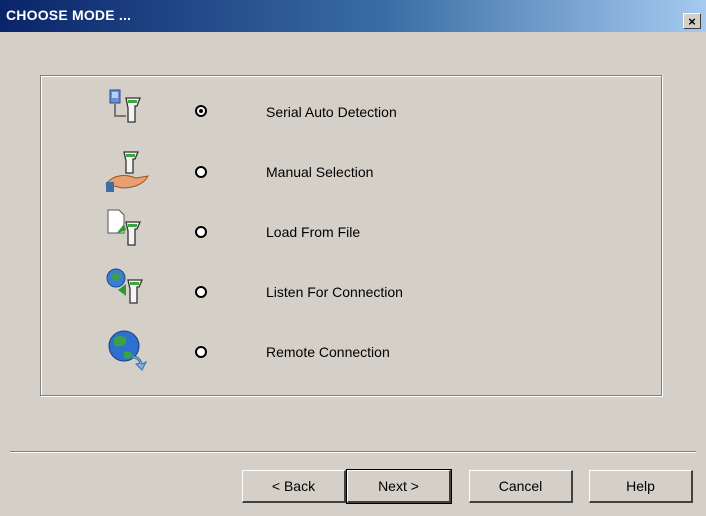 The image size is (706, 516). Describe the element at coordinates (201, 232) in the screenshot. I see `radio-load-from-file` at that location.